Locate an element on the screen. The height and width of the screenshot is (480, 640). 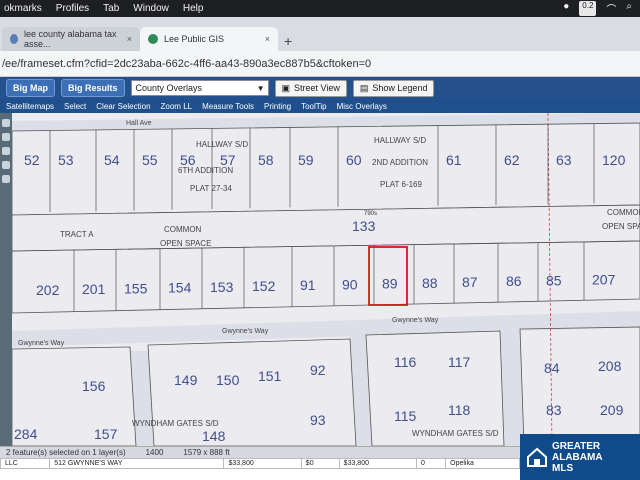
lot-label-157: 157 is located at coordinates (106, 434).